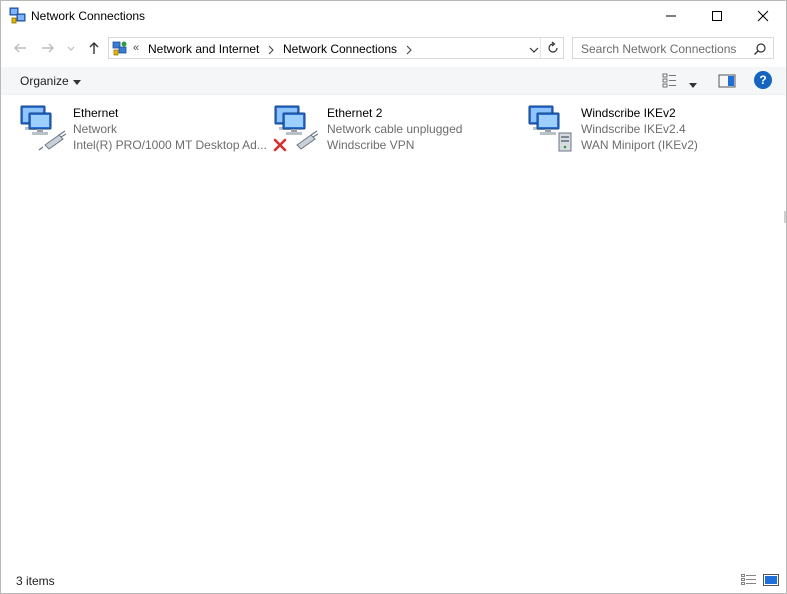 This screenshot has height=594, width=787. What do you see at coordinates (95, 129) in the screenshot?
I see `connection-status: Network` at bounding box center [95, 129].